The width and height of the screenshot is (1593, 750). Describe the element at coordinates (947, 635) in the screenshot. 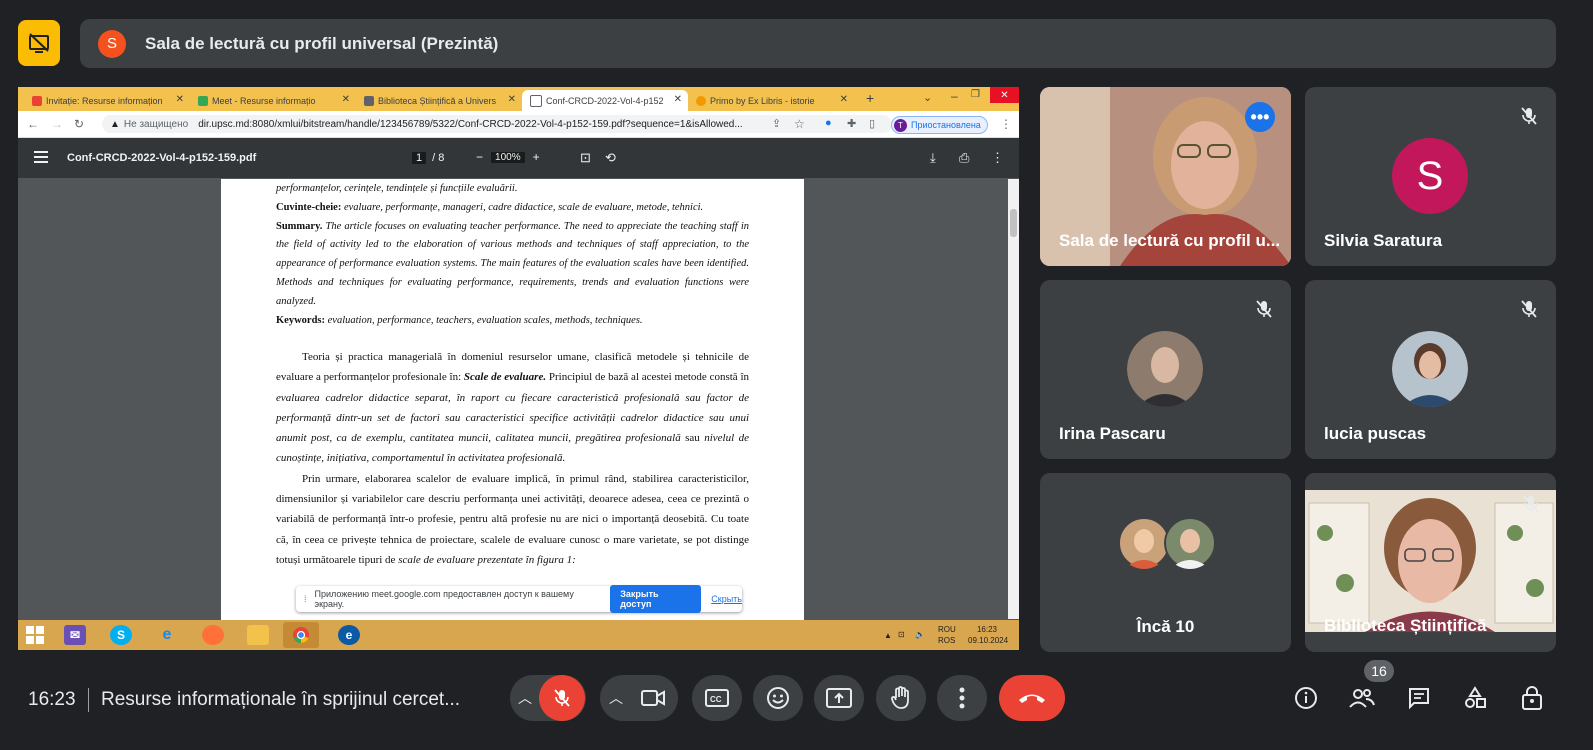

I see `language-indicator: ROU ROS` at that location.